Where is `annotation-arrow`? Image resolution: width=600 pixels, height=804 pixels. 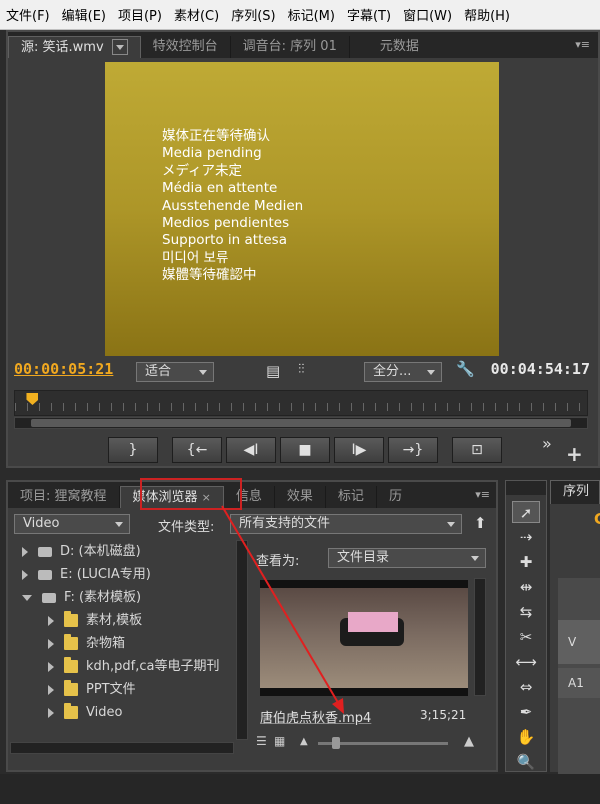 annotation-arrow is located at coordinates (282, 609).